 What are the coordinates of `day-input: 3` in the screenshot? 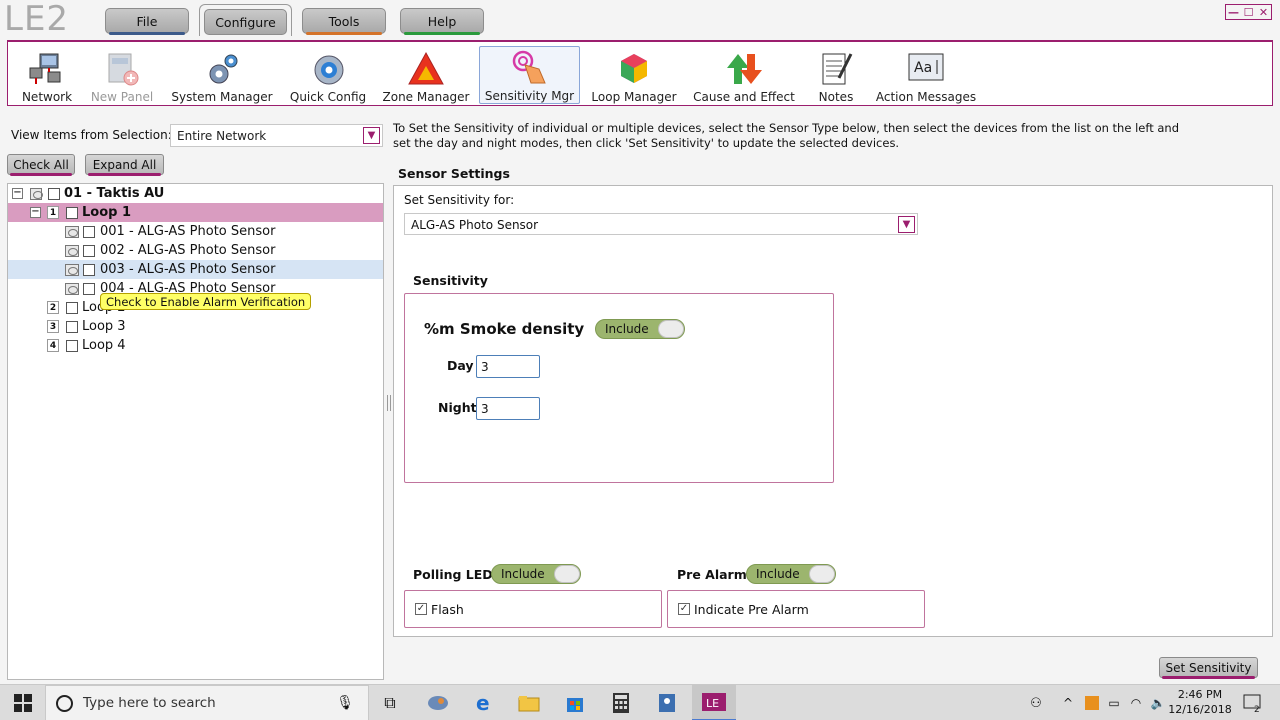 It's located at (508, 366).